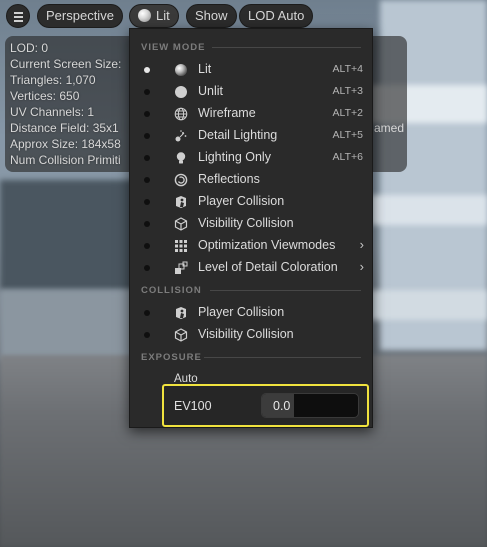  What do you see at coordinates (181, 114) in the screenshot?
I see `wireframe-globe-icon` at bounding box center [181, 114].